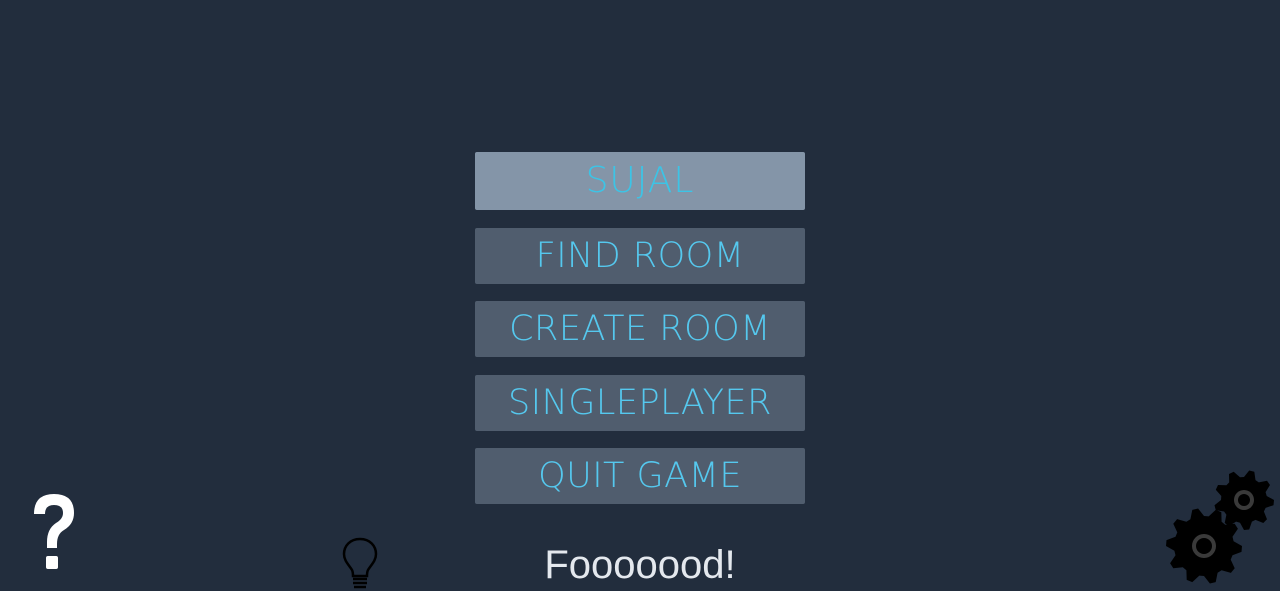 The height and width of the screenshot is (591, 1280). I want to click on find-room-button: FIND ROOM, so click(640, 256).